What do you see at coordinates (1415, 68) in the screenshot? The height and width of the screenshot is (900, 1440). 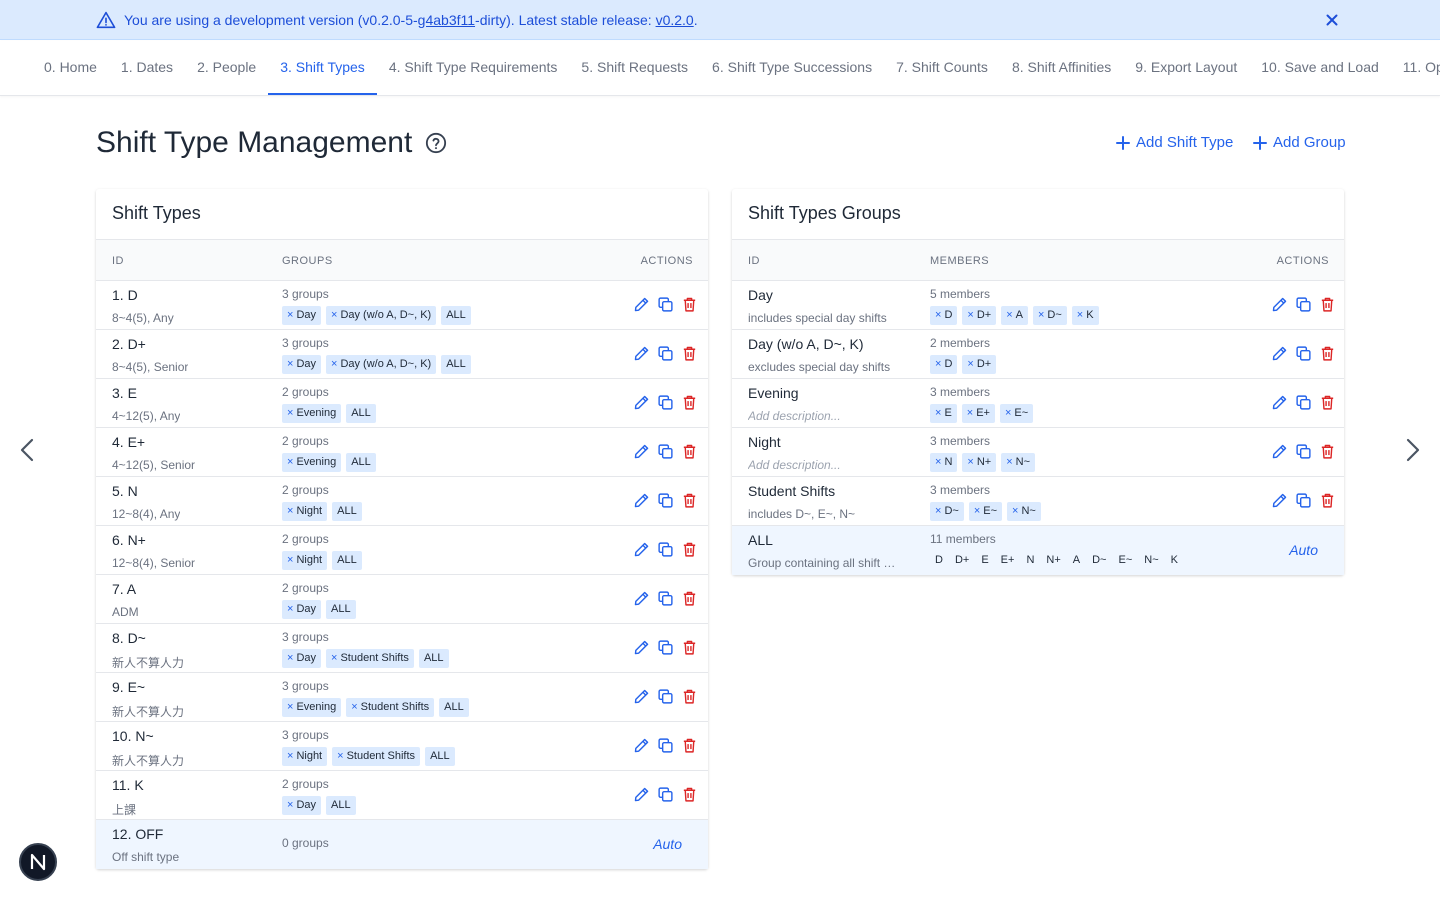 I see `tab-step: 11. Op` at bounding box center [1415, 68].